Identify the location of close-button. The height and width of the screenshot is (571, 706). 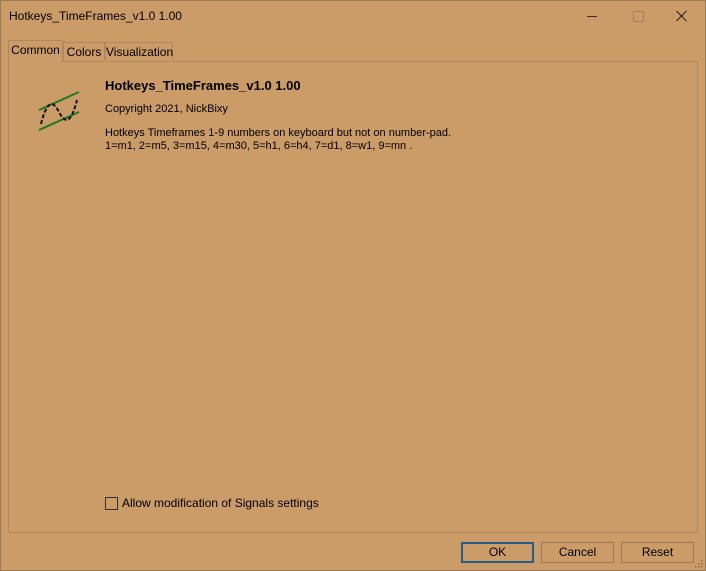
(682, 16).